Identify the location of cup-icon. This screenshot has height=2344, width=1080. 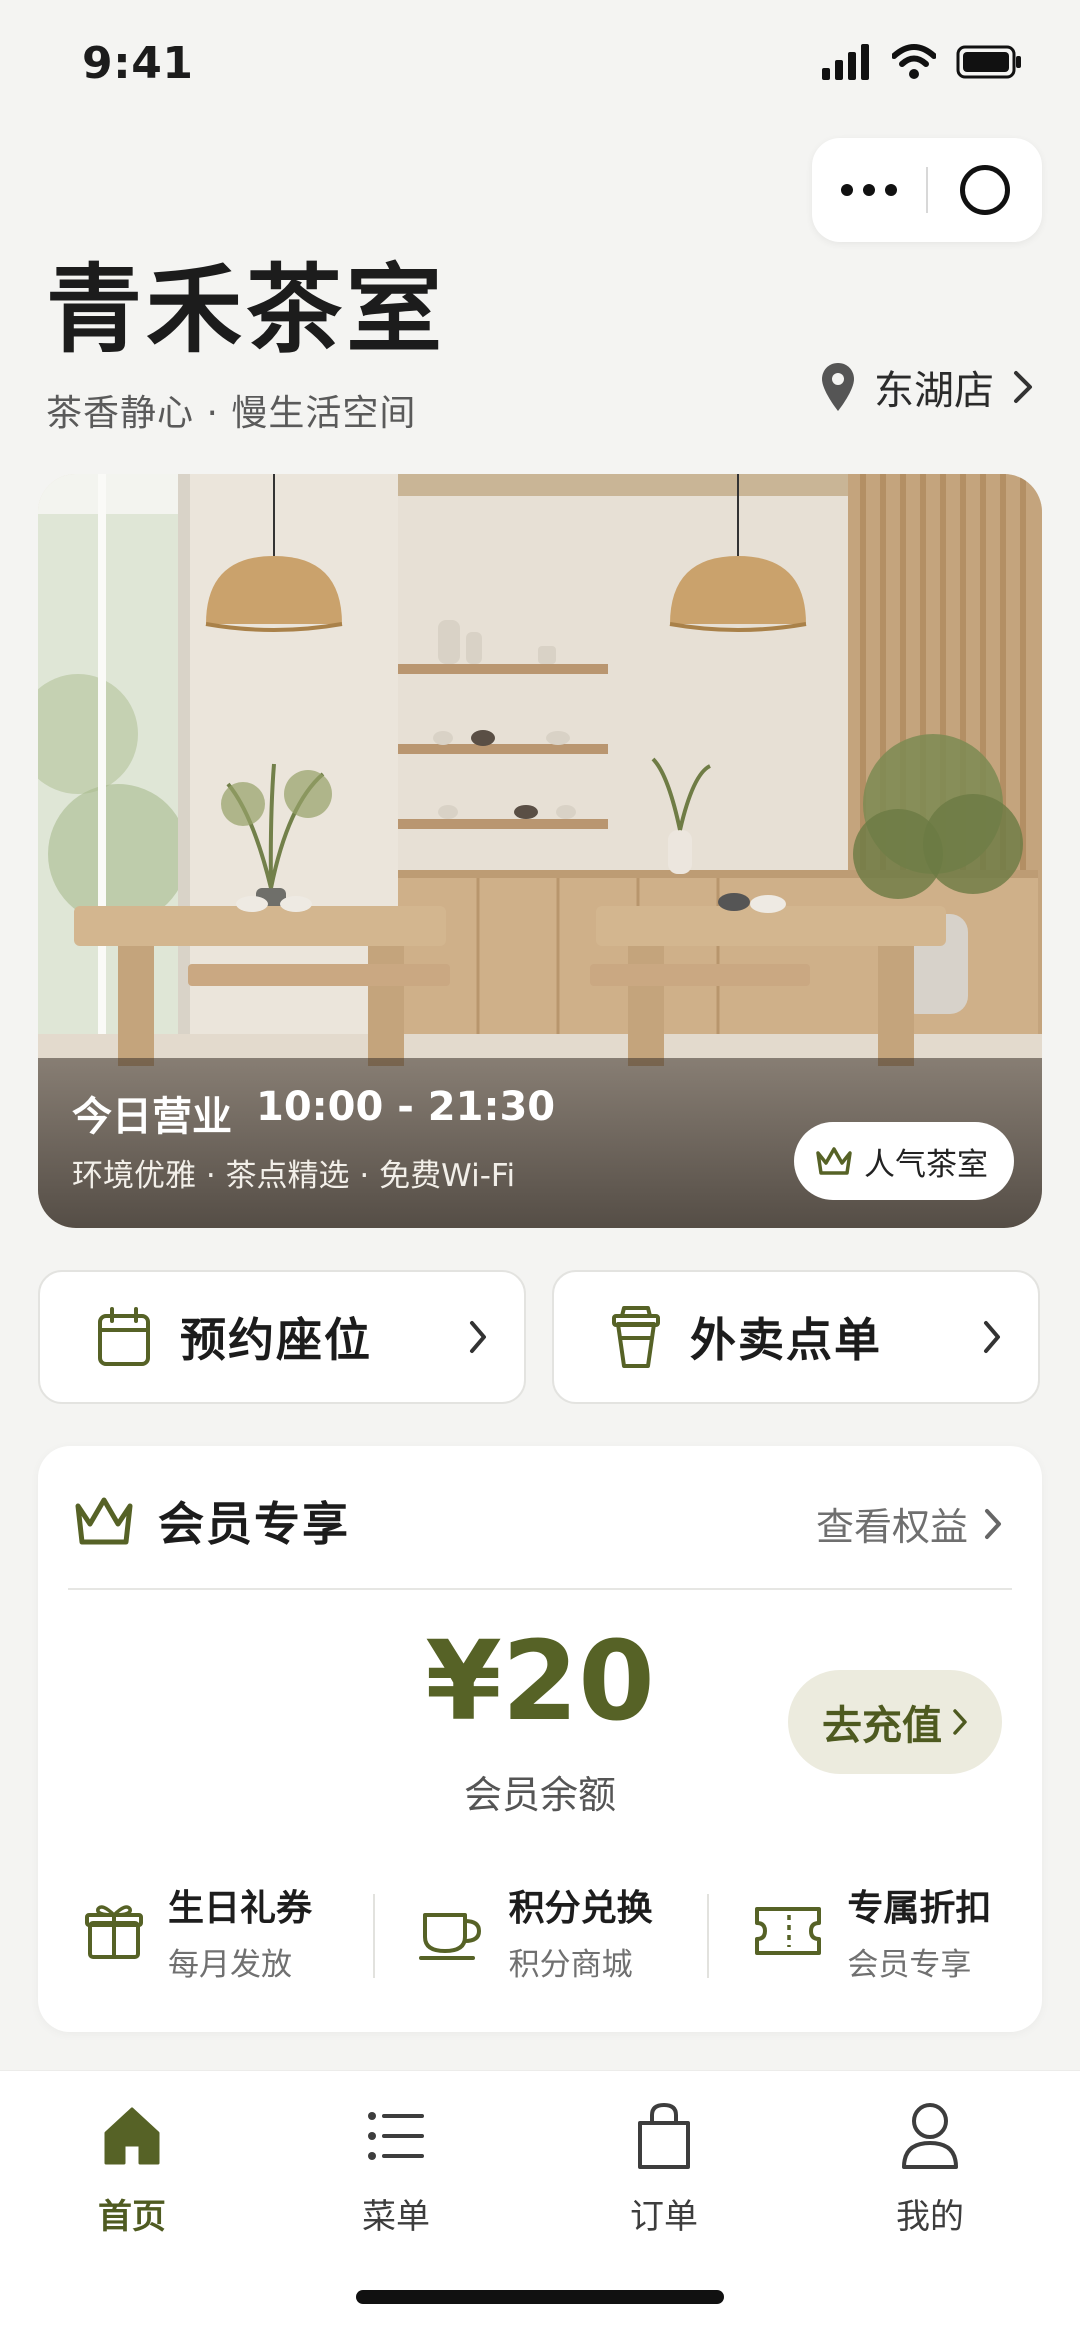
(449, 1936).